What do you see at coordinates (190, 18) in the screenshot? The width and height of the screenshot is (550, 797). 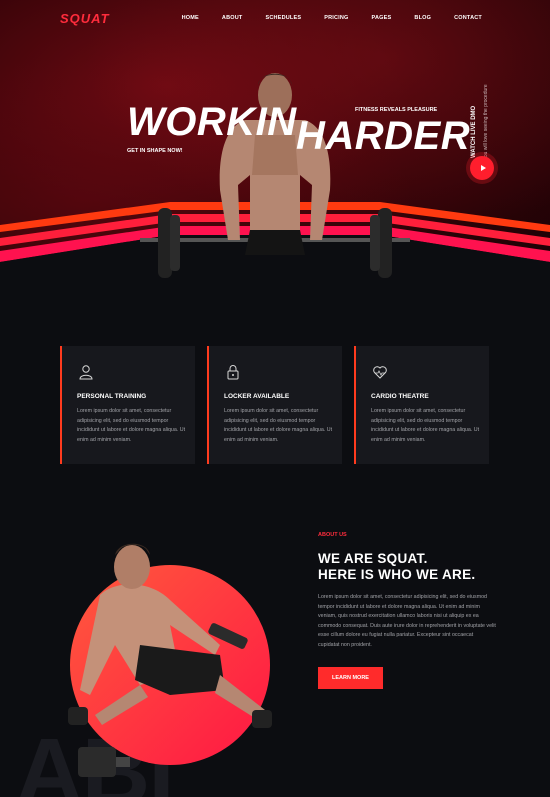 I see `nav-home: HOME` at bounding box center [190, 18].